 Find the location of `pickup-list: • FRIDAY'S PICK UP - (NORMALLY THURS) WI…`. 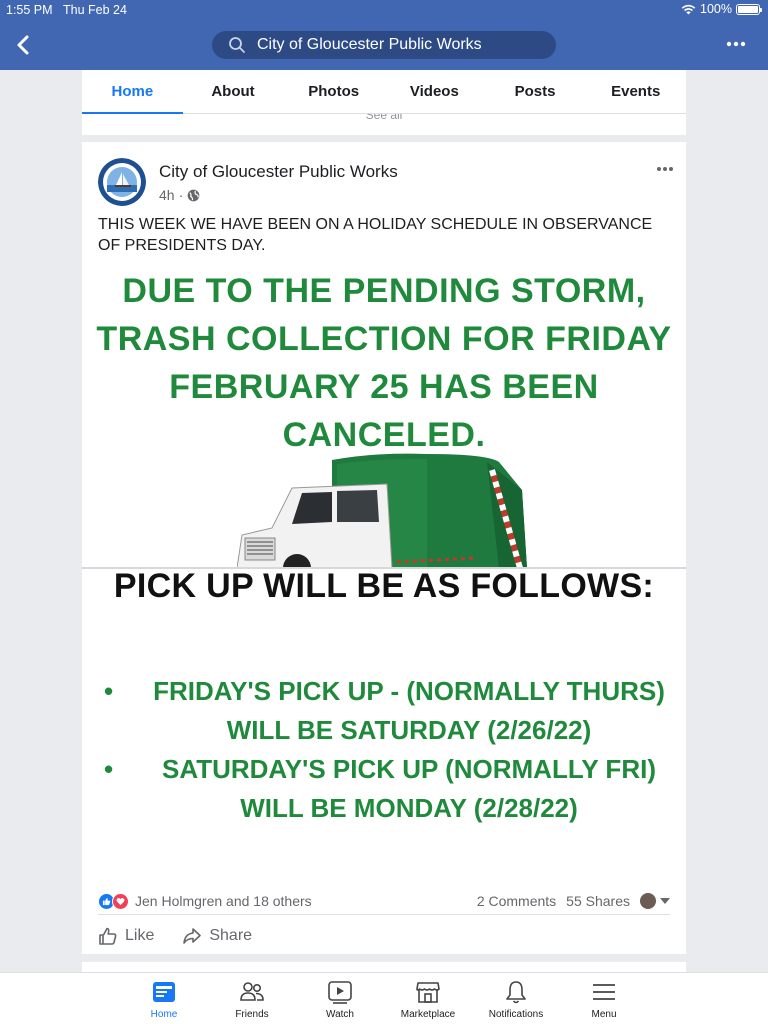

pickup-list: • FRIDAY'S PICK UP - (NORMALLY THURS) WI… is located at coordinates (391, 750).